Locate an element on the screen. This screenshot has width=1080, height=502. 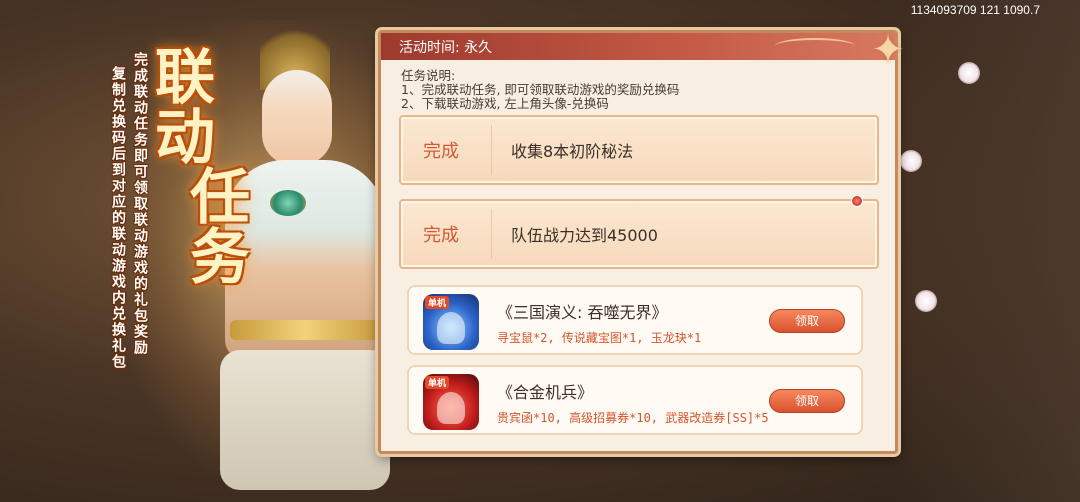
four-point-star-icon: ✦ is located at coordinates (888, 50).